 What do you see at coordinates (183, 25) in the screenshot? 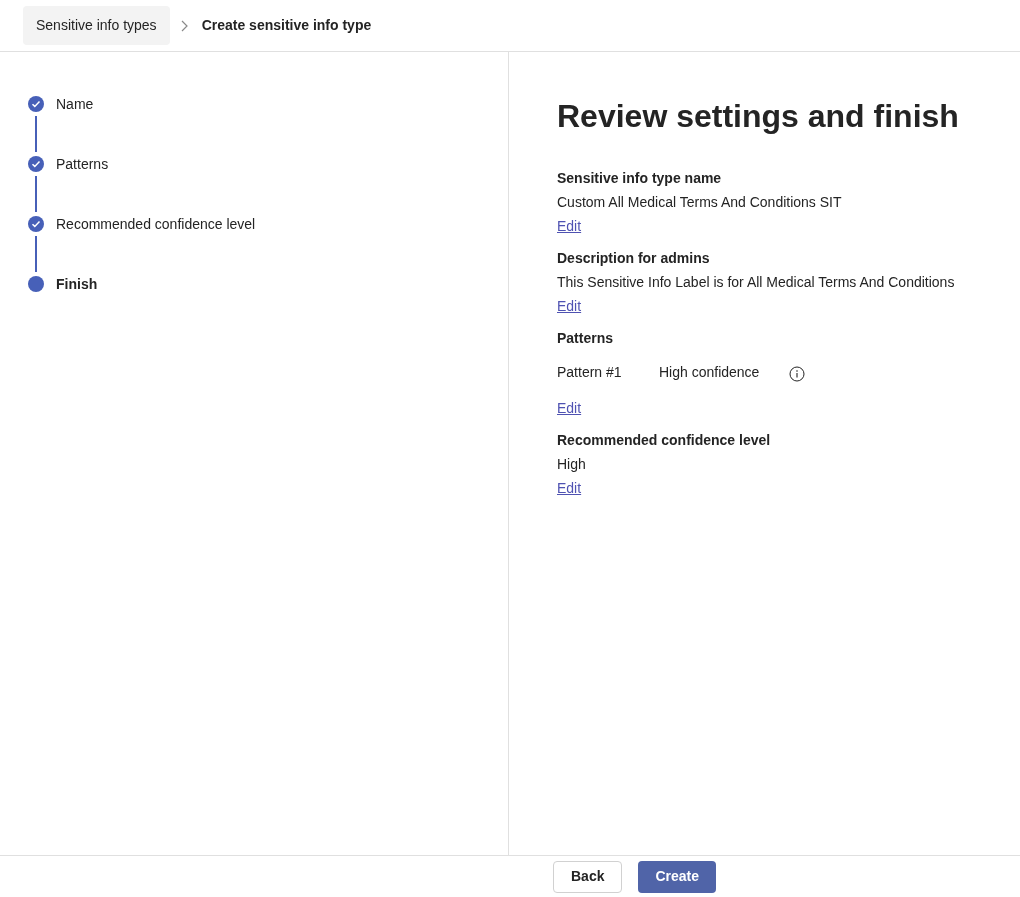
I see `chevron-icon` at bounding box center [183, 25].